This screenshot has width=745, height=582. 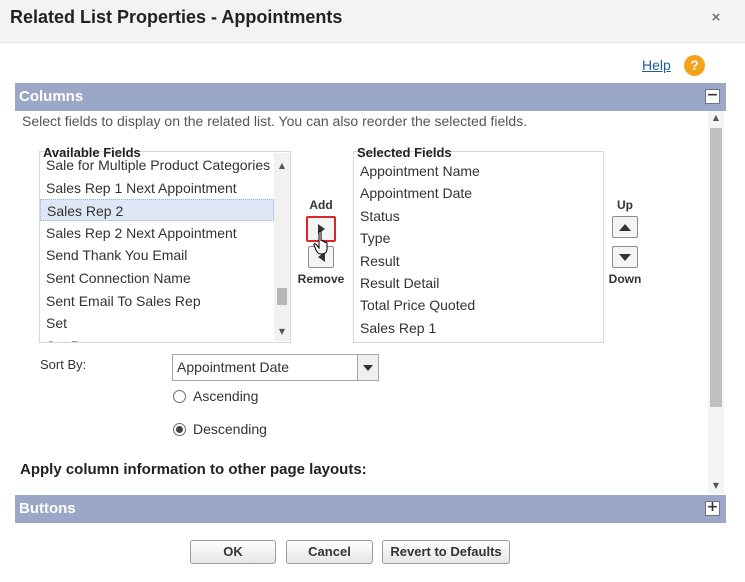 I want to click on arrow-down-icon, so click(x=625, y=257).